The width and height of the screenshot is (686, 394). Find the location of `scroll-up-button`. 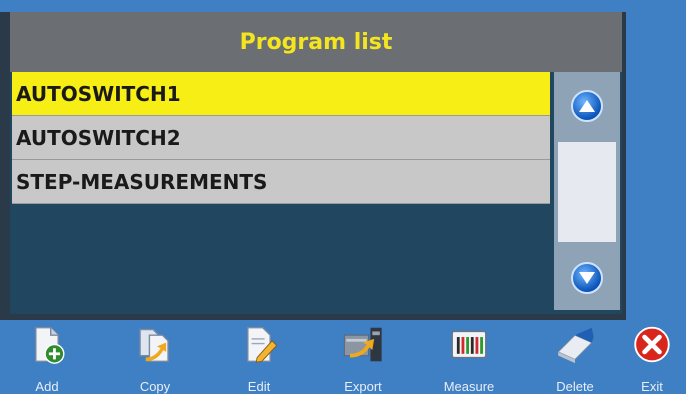

scroll-up-button is located at coordinates (587, 106).